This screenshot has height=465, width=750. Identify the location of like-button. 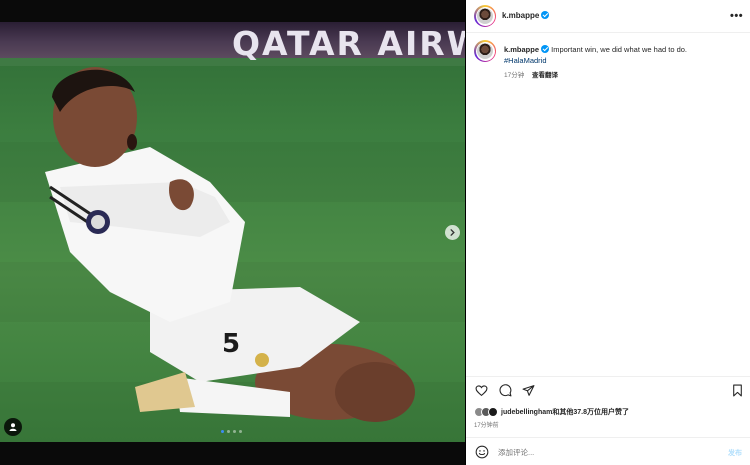
(481, 390).